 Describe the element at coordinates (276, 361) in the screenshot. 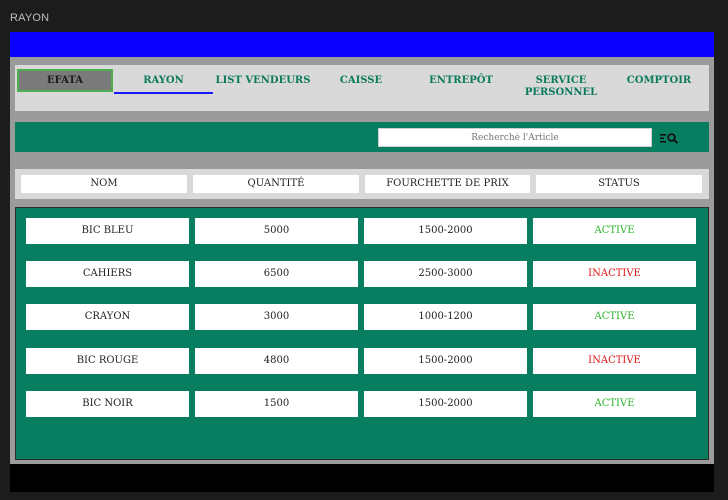

I see `table-cell-quantite: 4800` at that location.